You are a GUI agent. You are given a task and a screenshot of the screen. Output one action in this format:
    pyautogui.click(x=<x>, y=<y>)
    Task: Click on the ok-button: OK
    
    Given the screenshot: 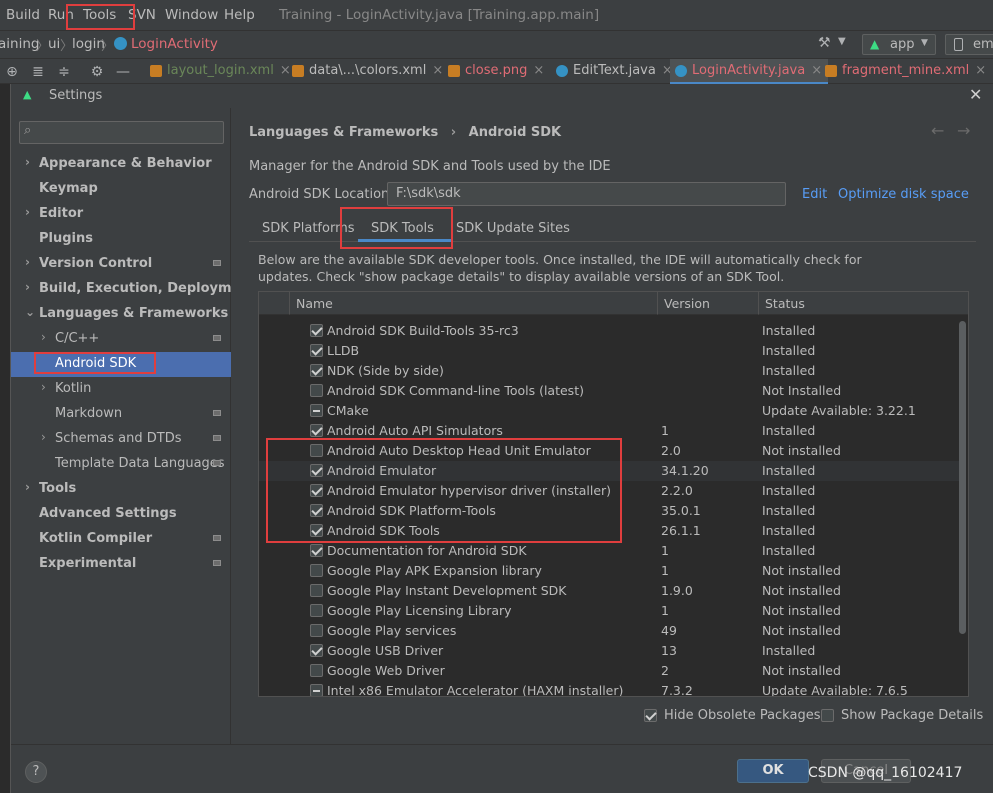 What is the action you would take?
    pyautogui.click(x=773, y=771)
    